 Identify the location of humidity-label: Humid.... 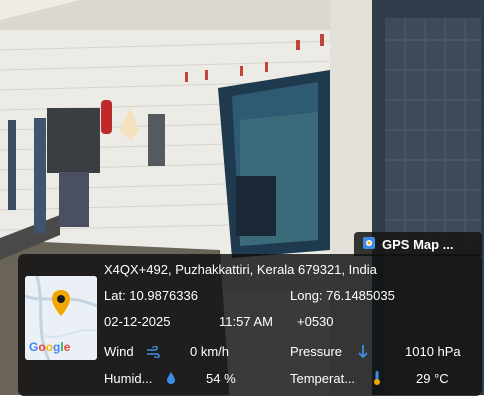
(128, 378).